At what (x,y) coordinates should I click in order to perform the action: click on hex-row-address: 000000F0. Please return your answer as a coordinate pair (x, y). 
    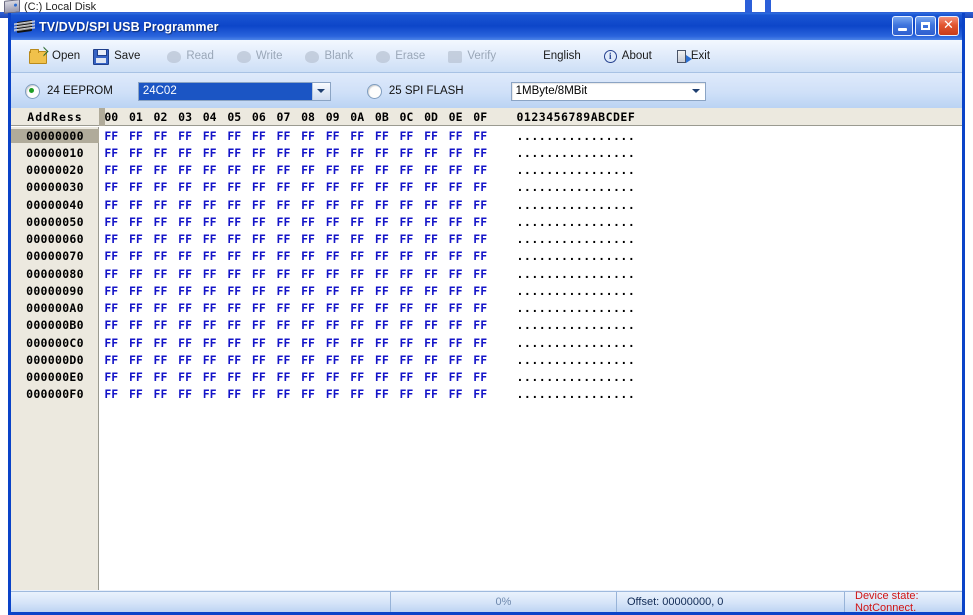
    Looking at the image, I should click on (55, 394).